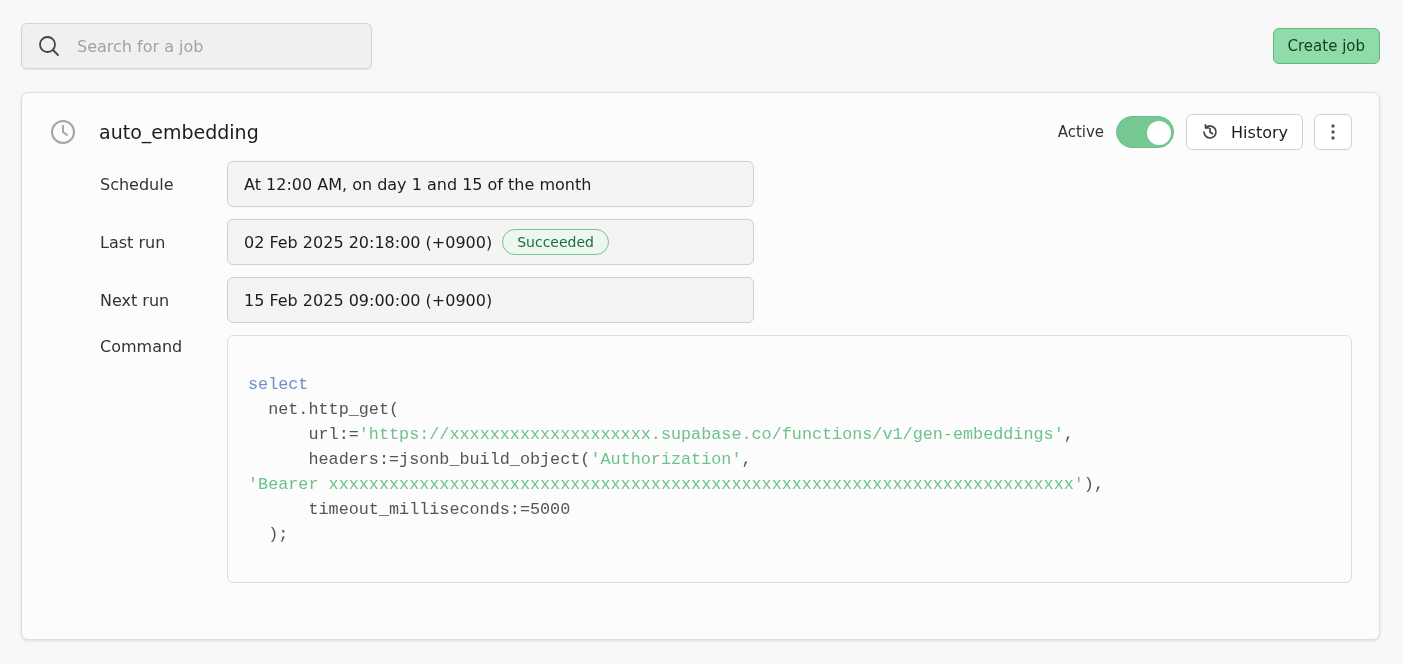 The image size is (1403, 664). Describe the element at coordinates (135, 300) in the screenshot. I see `field-label: Next run` at that location.